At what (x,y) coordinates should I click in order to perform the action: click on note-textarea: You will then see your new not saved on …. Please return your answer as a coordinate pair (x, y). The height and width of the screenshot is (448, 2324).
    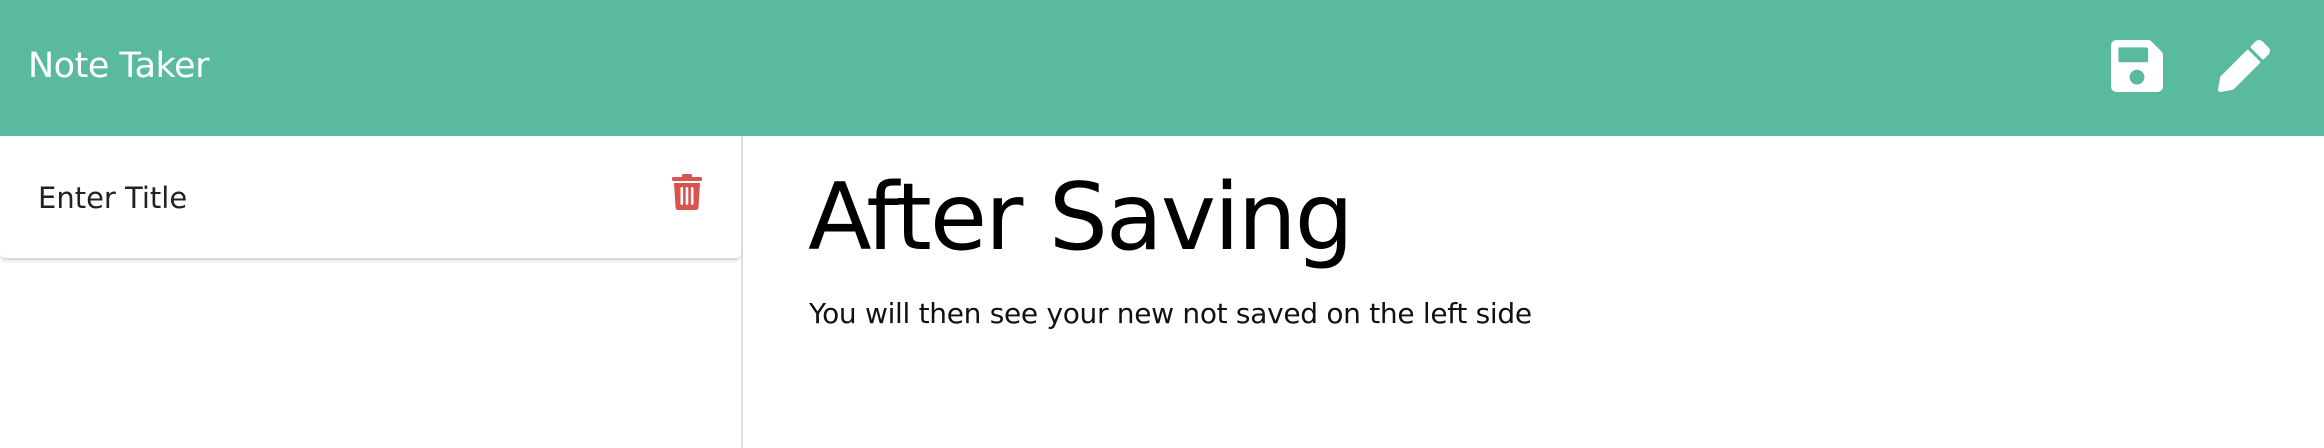
    Looking at the image, I should click on (1170, 314).